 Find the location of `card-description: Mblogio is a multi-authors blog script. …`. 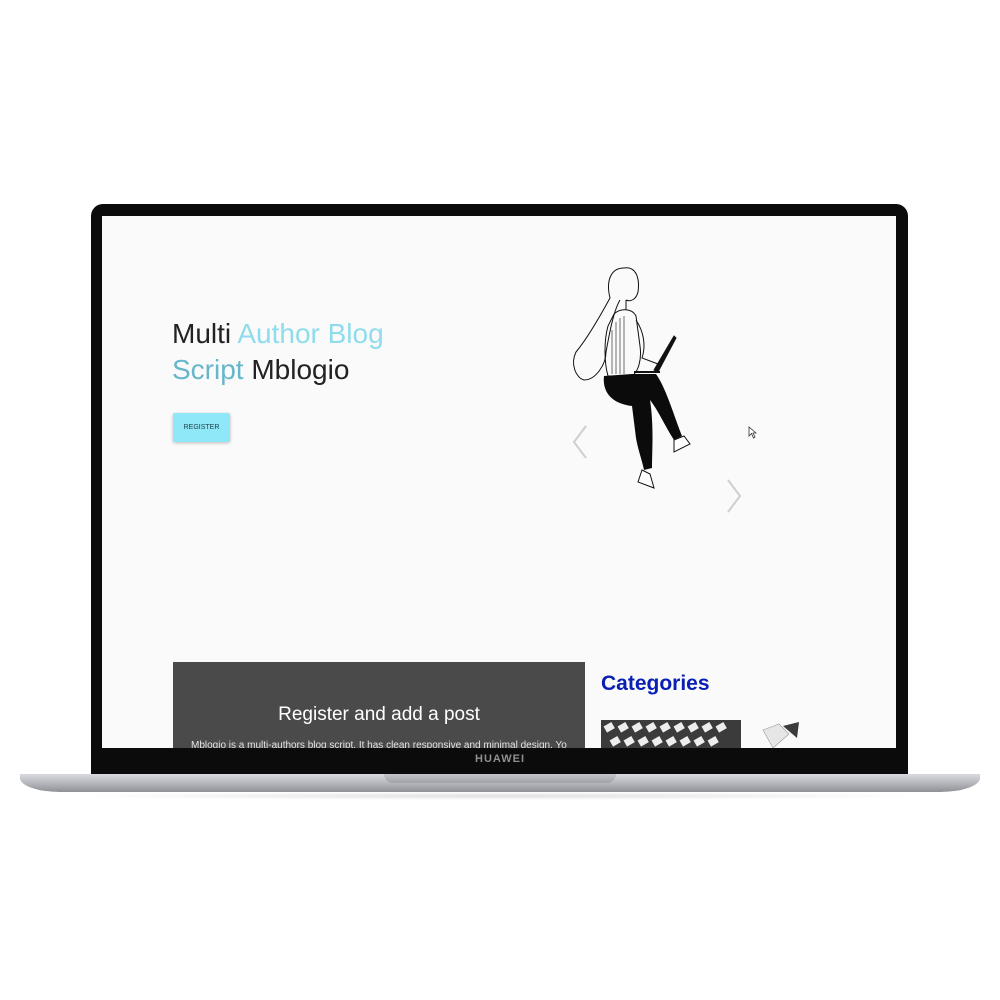

card-description: Mblogio is a multi-authors blog script. … is located at coordinates (379, 744).